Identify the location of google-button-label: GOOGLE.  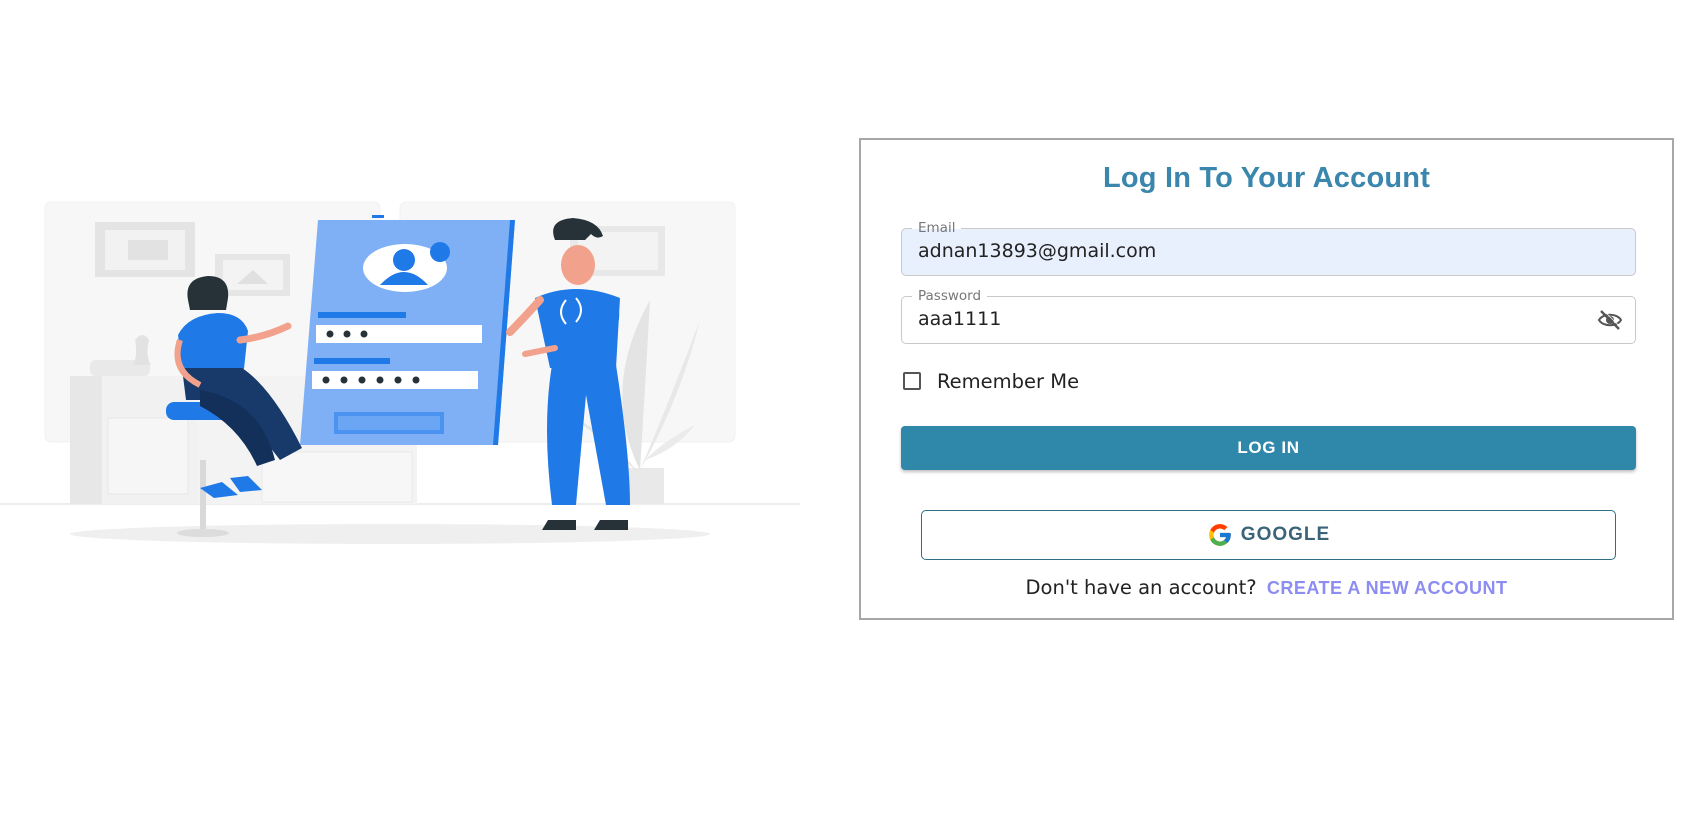
(1285, 534).